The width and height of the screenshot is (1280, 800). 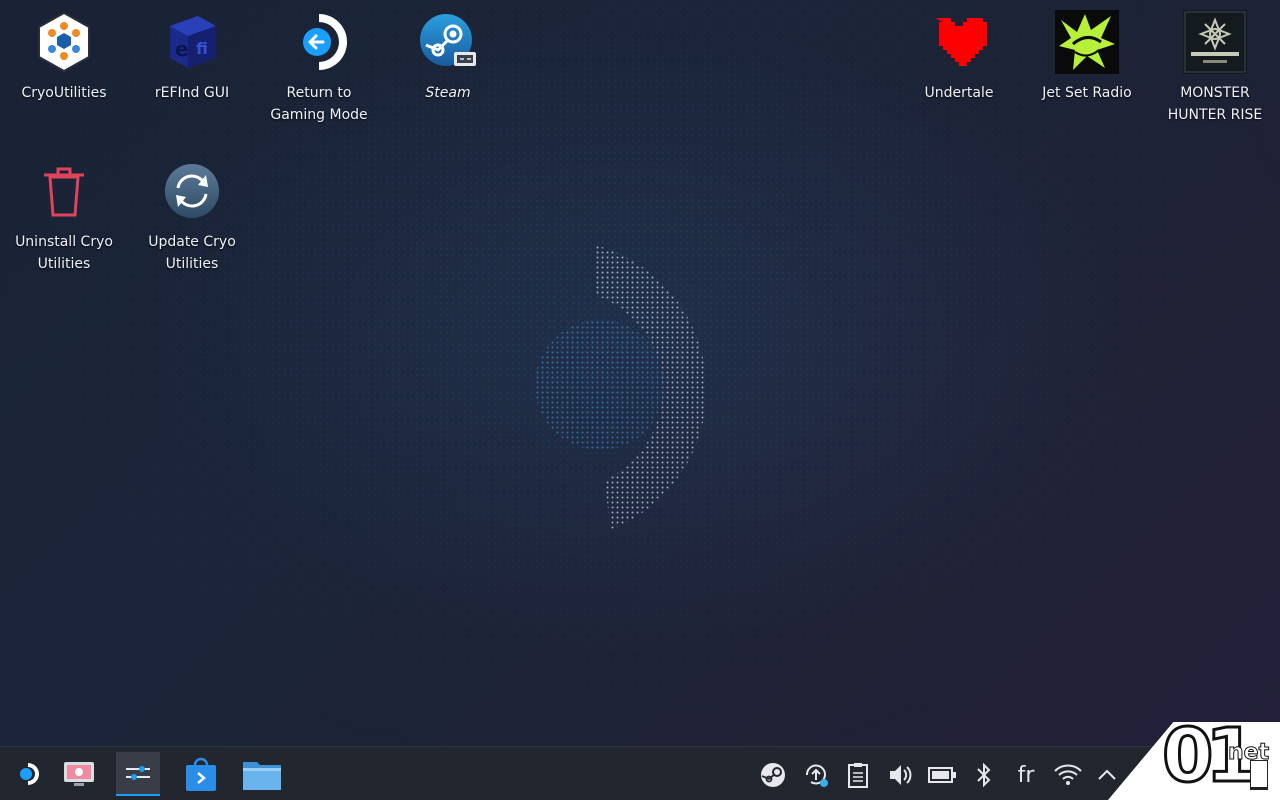 What do you see at coordinates (1259, 775) in the screenshot?
I see `show-desktop-button` at bounding box center [1259, 775].